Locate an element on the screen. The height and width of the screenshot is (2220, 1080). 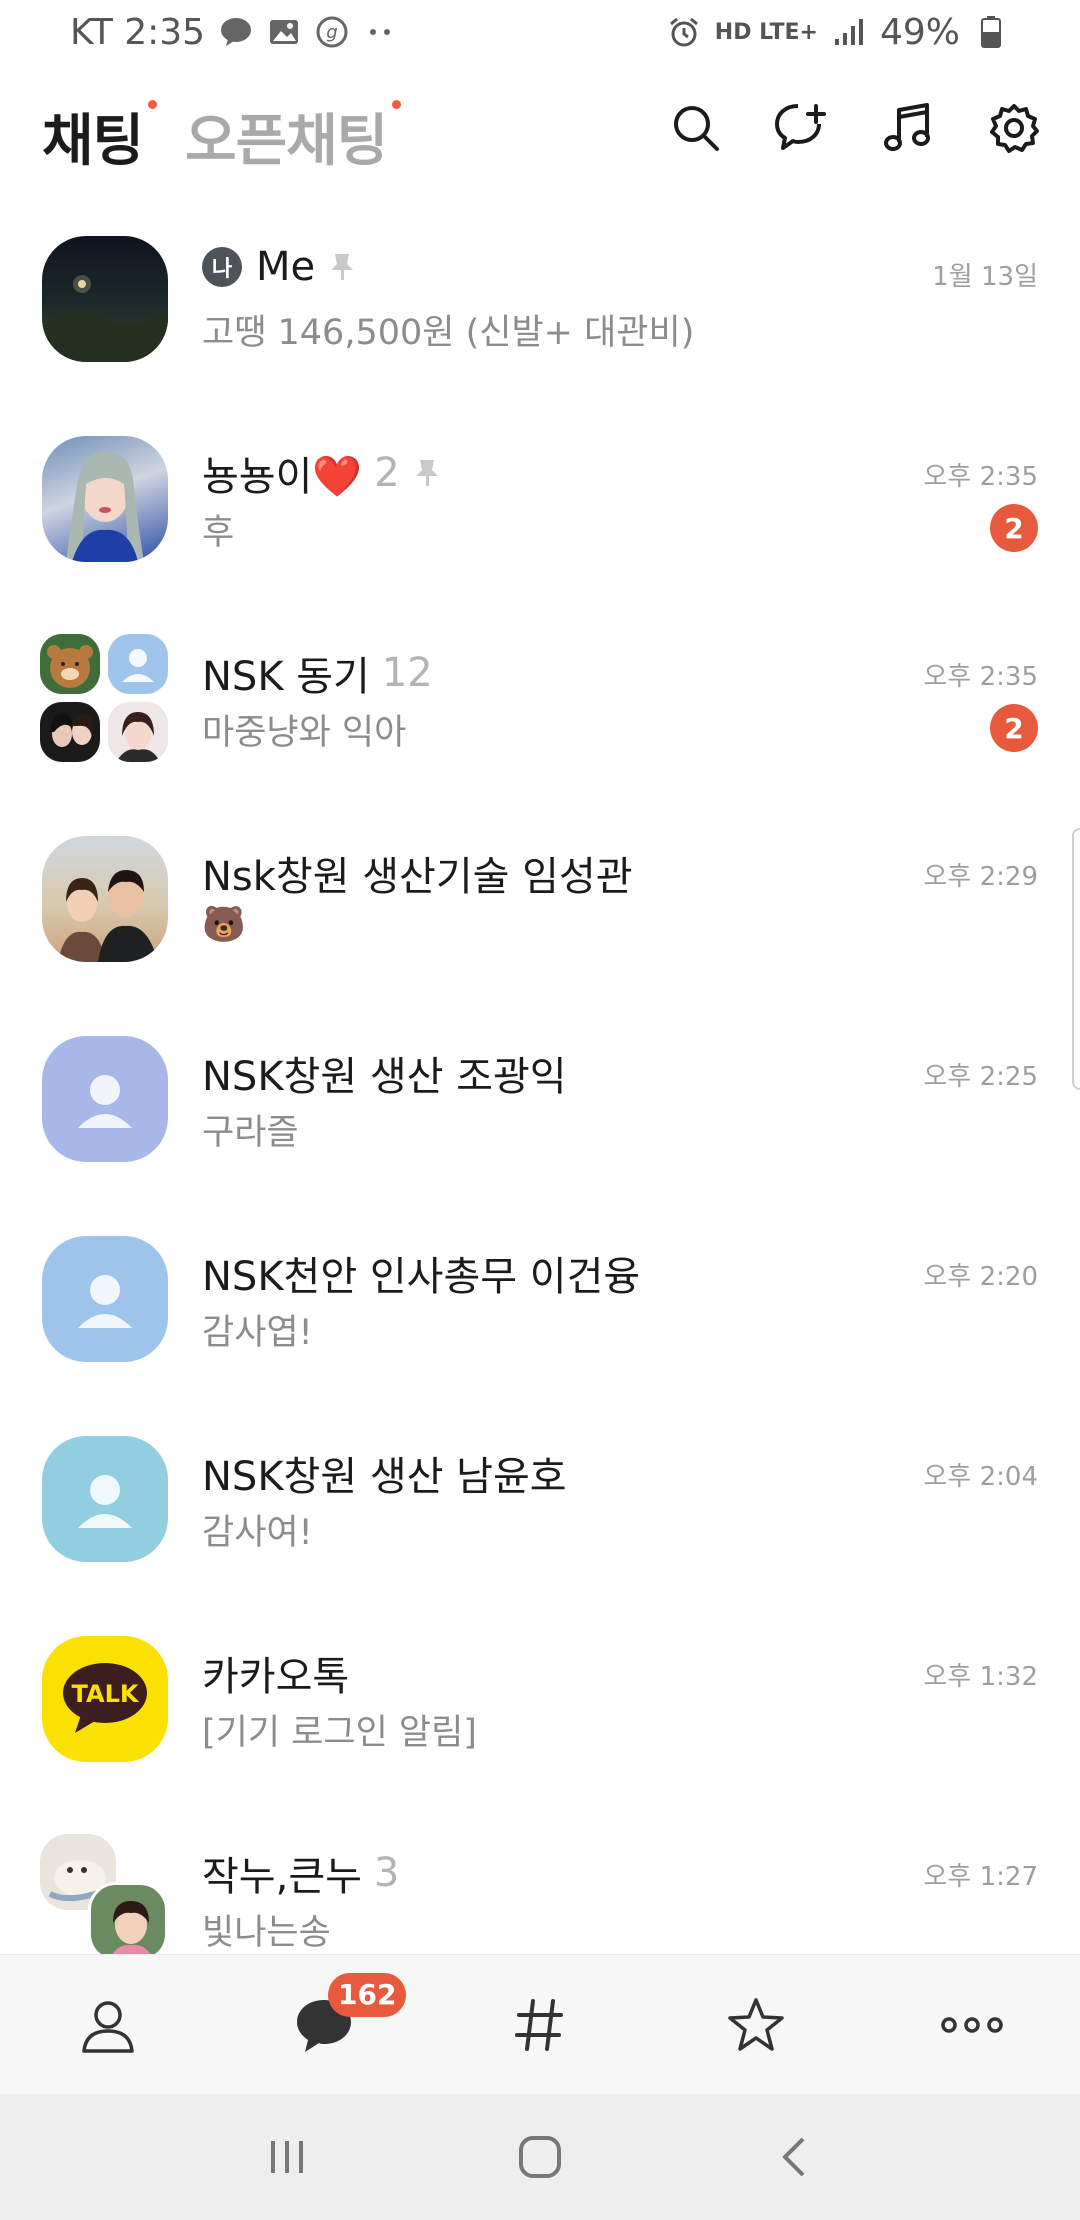
chat-row-kakaotalk: TALK 카카오톡 [기기 로그인 알림] 오후 1:32 is located at coordinates (540, 1700).